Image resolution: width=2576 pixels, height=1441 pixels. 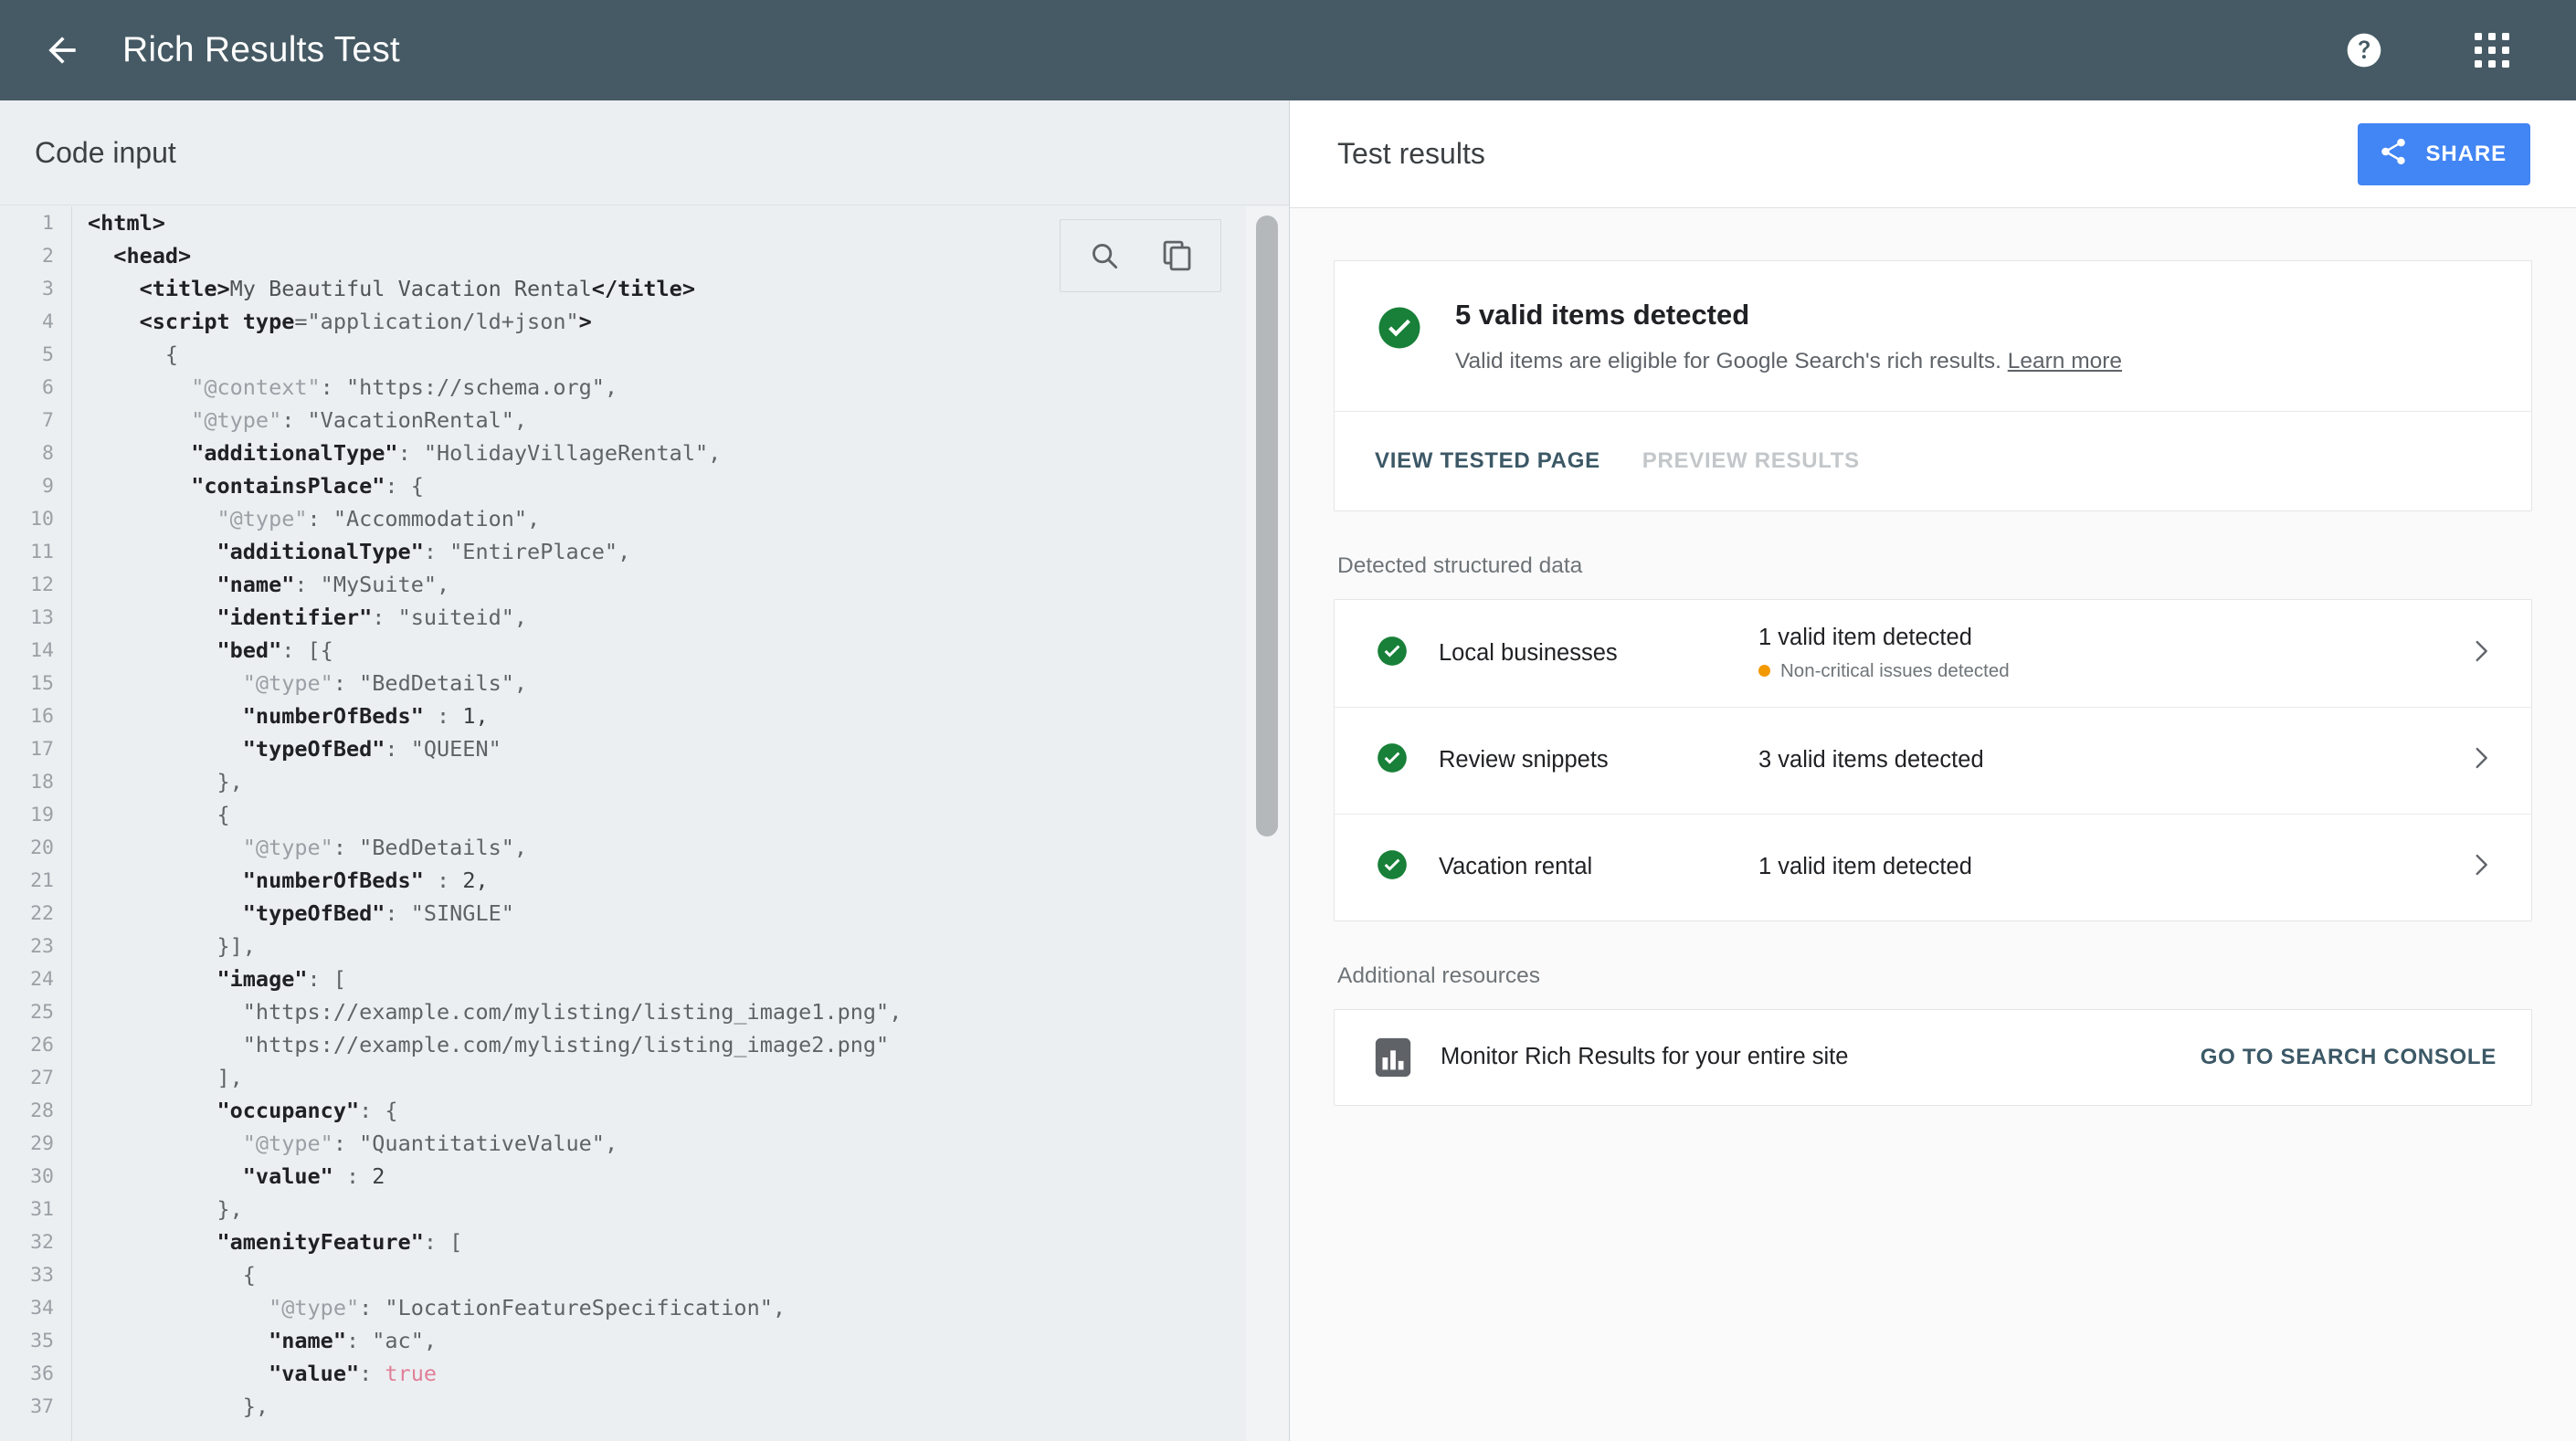 I want to click on code-token: "value", so click(x=287, y=1176).